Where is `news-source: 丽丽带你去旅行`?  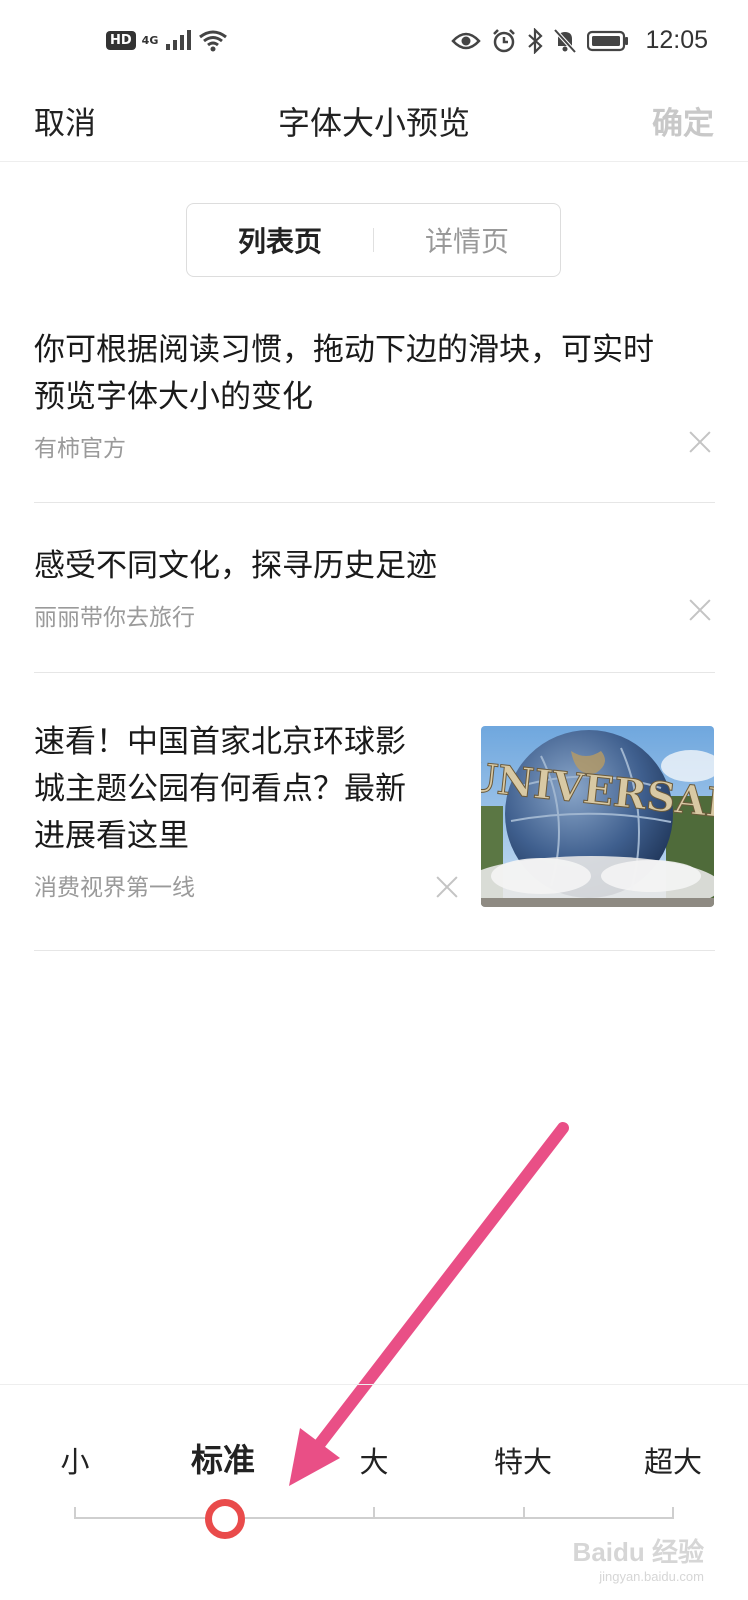 news-source: 丽丽带你去旅行 is located at coordinates (114, 618).